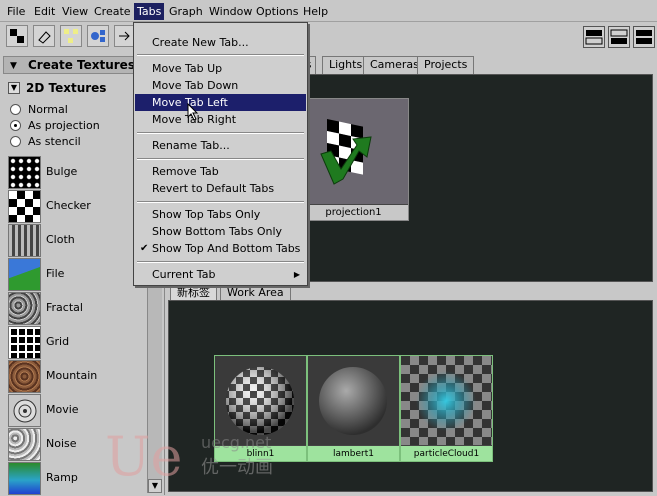 The height and width of the screenshot is (496, 657). What do you see at coordinates (73, 275) in the screenshot?
I see `texture-file: File` at bounding box center [73, 275].